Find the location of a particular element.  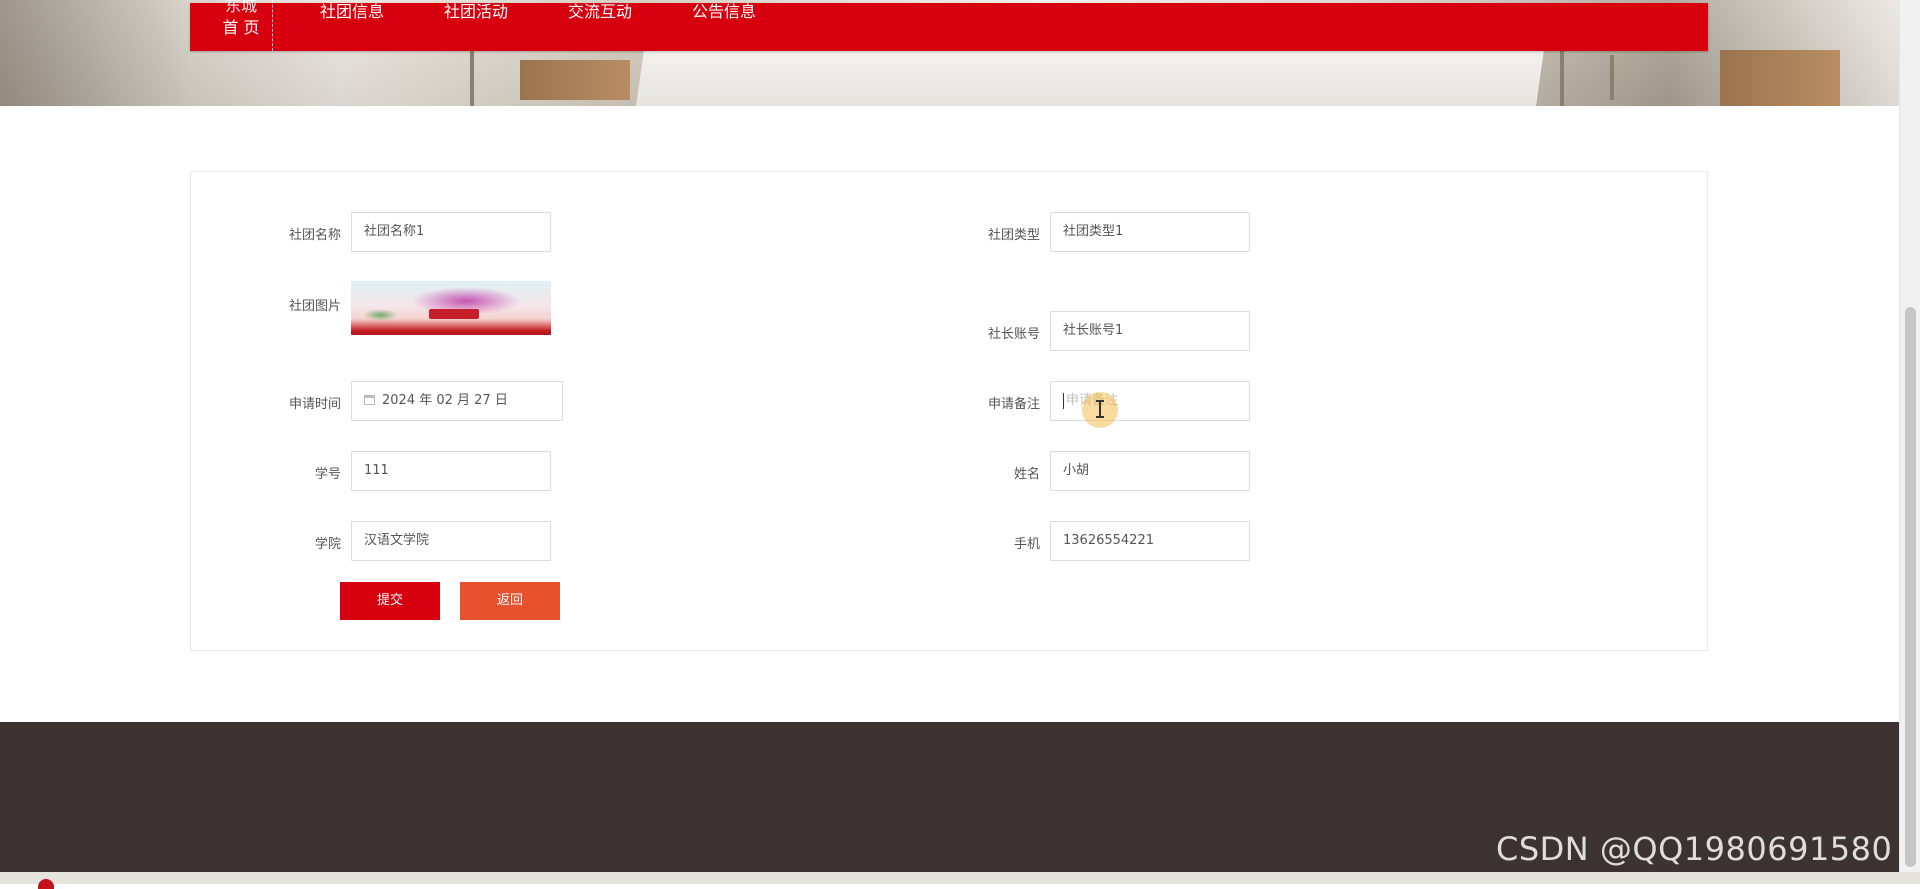

submit-button: 提交 is located at coordinates (390, 601).